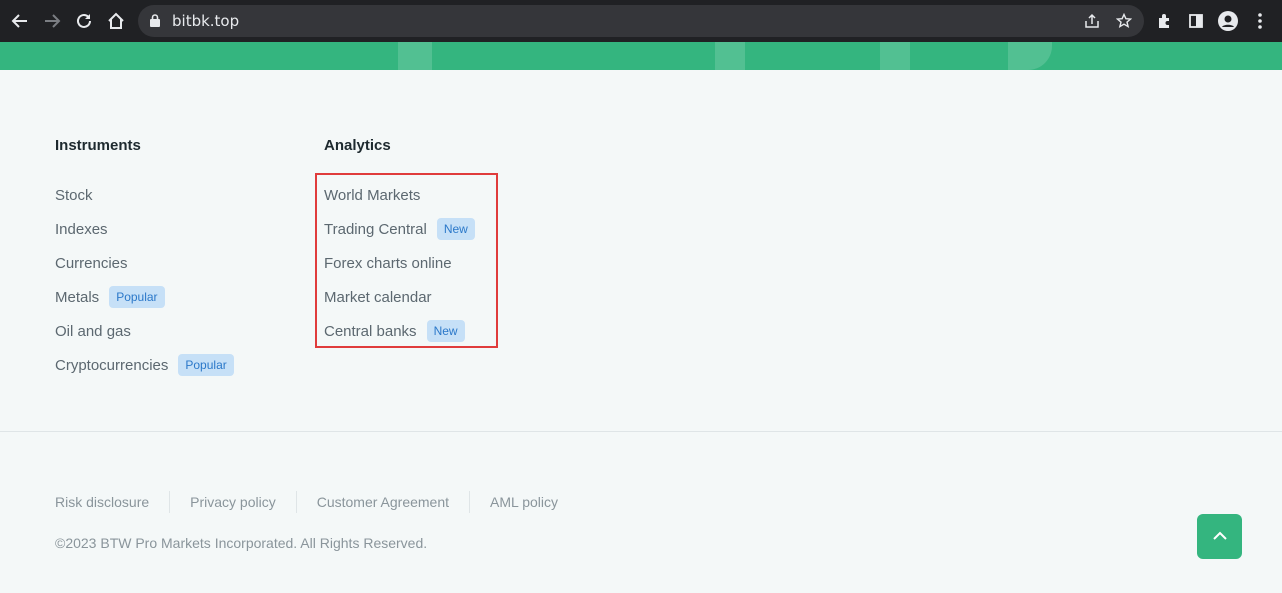  I want to click on list-item: Market calendar, so click(399, 297).